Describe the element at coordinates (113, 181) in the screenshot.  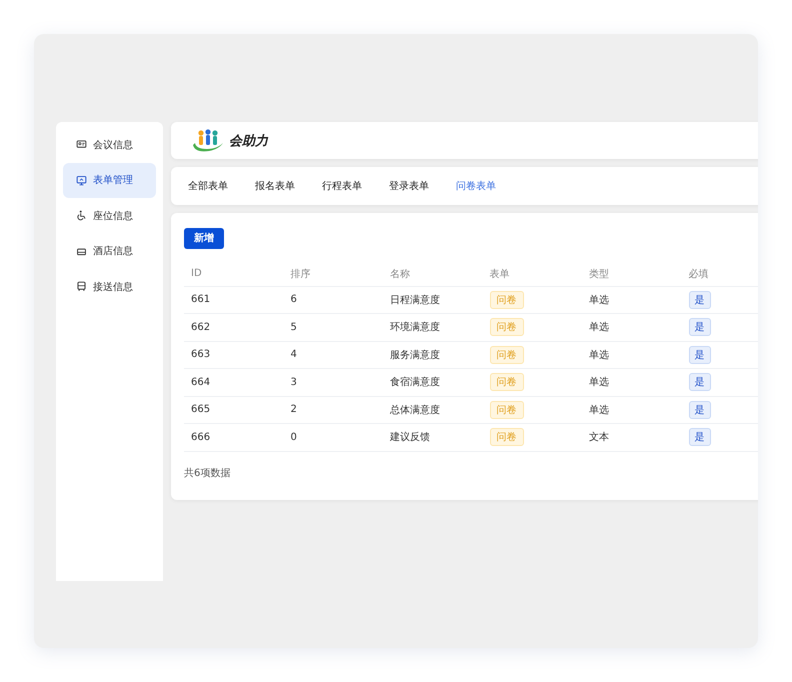
I see `sidebar-label: 表单管理` at that location.